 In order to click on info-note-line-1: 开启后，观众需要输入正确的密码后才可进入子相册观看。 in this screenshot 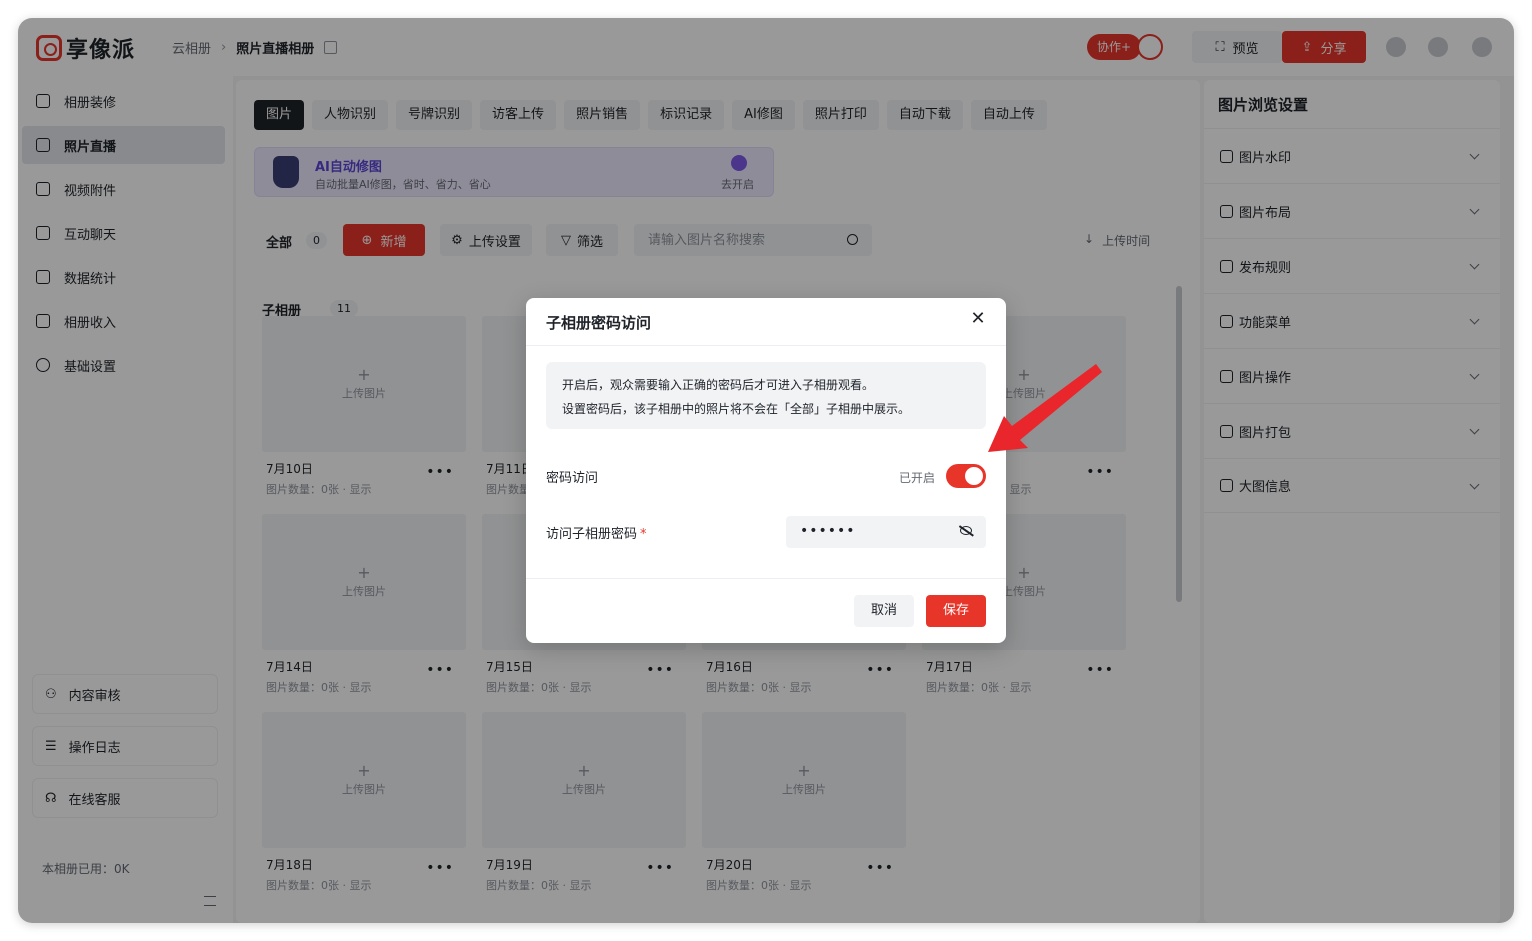, I will do `click(718, 385)`.